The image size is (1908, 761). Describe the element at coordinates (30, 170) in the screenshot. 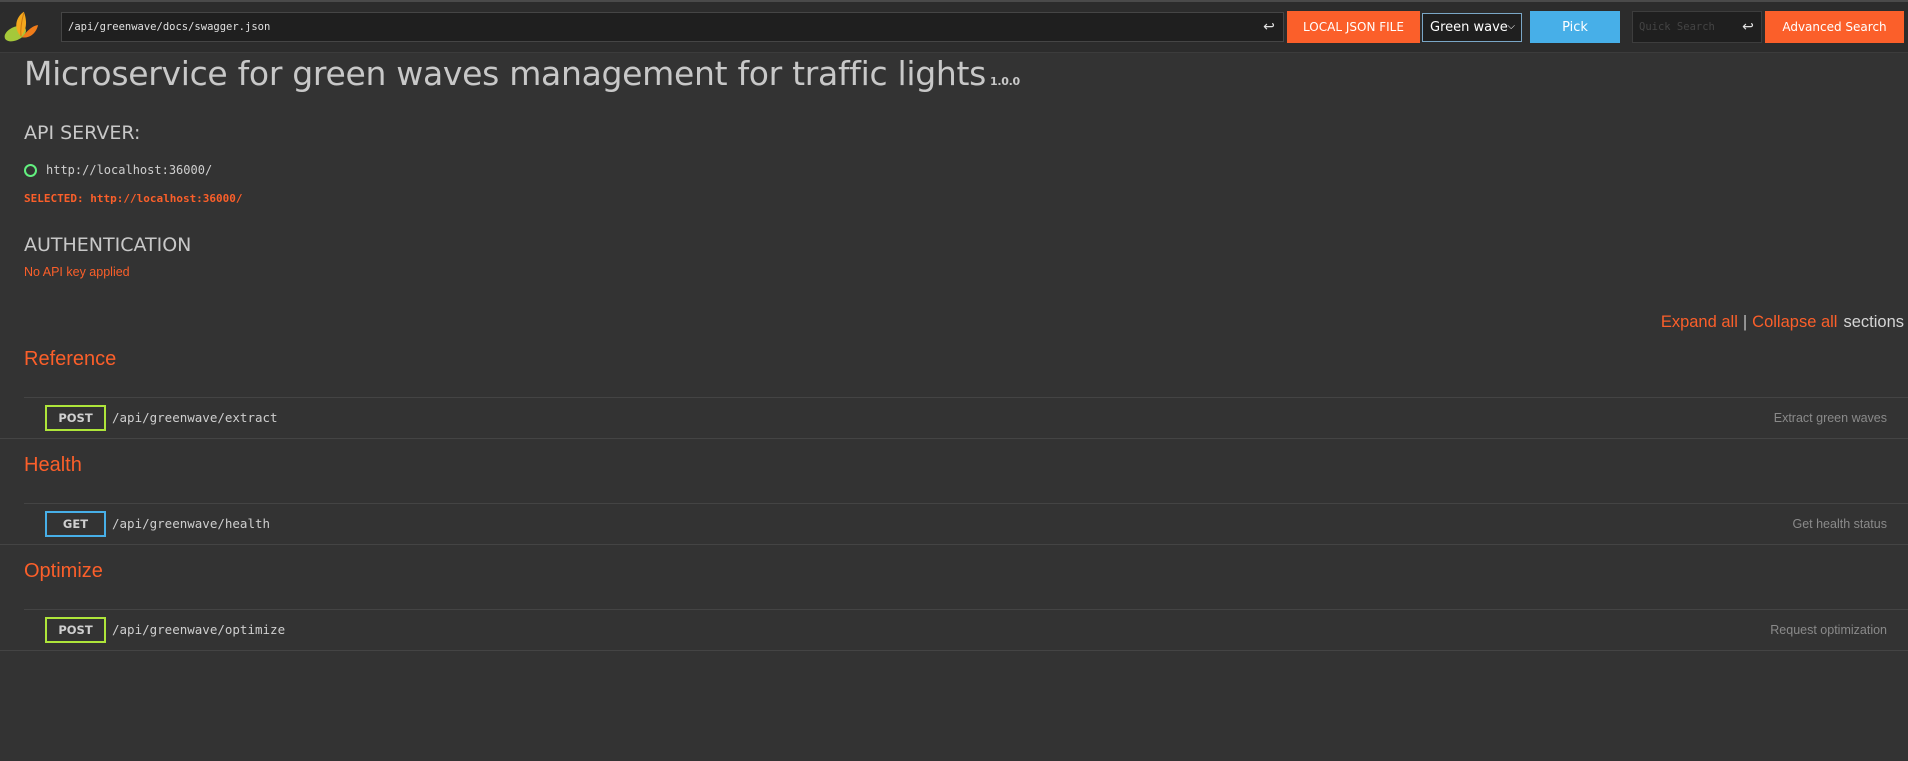

I see `radio-selected-icon` at that location.